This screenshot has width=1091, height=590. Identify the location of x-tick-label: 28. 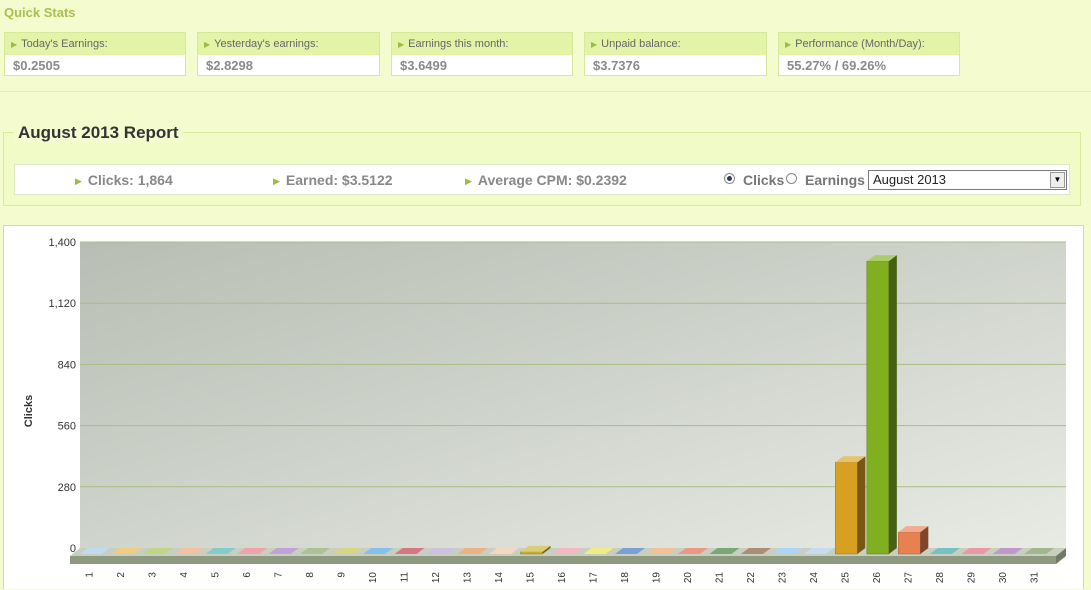
(940, 578).